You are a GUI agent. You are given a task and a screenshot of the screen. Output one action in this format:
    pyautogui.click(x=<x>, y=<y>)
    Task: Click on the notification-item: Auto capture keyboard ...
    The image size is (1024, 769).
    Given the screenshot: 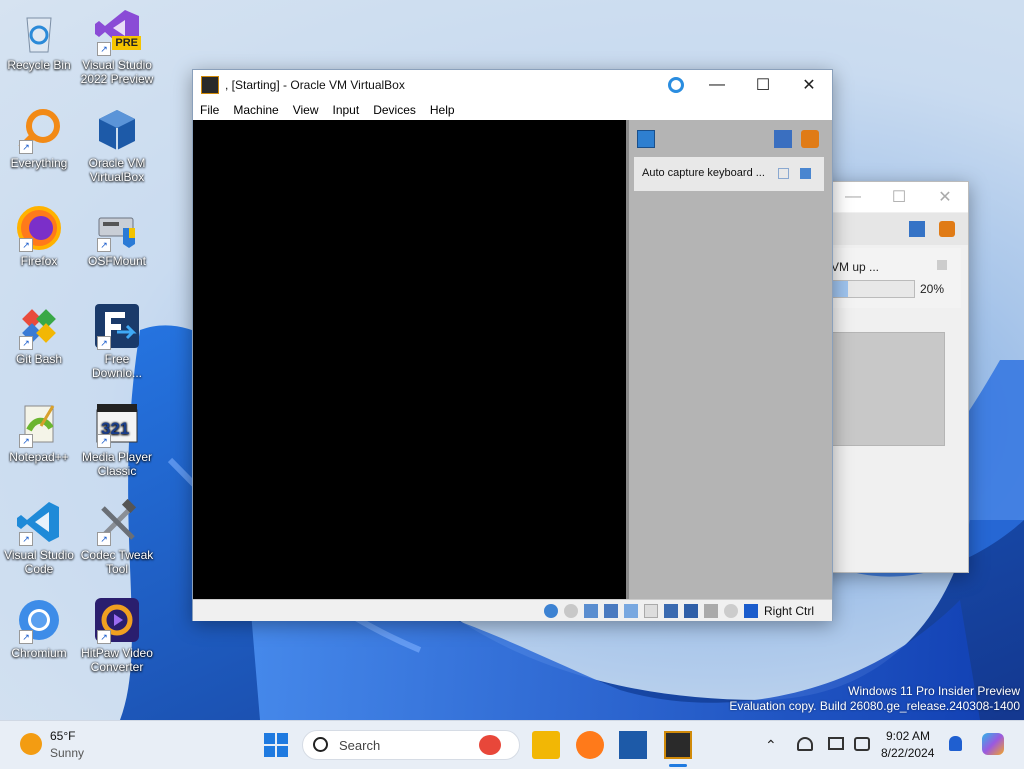 What is the action you would take?
    pyautogui.click(x=729, y=174)
    